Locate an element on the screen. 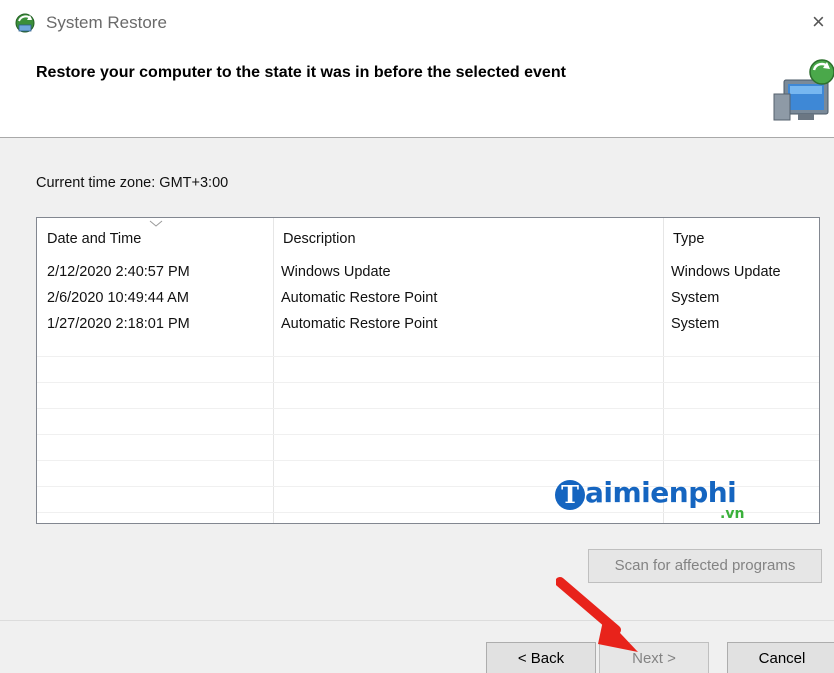  watermark-initial: T is located at coordinates (570, 495).